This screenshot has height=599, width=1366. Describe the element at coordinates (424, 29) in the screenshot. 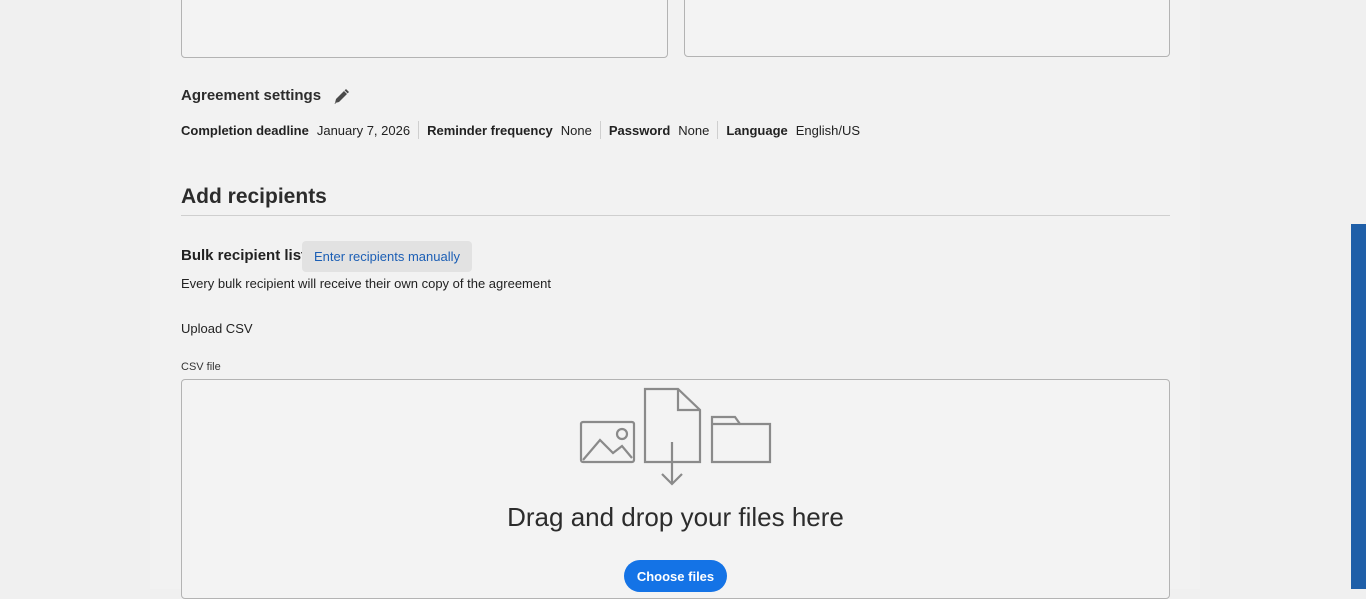

I see `upper-left-panel` at that location.